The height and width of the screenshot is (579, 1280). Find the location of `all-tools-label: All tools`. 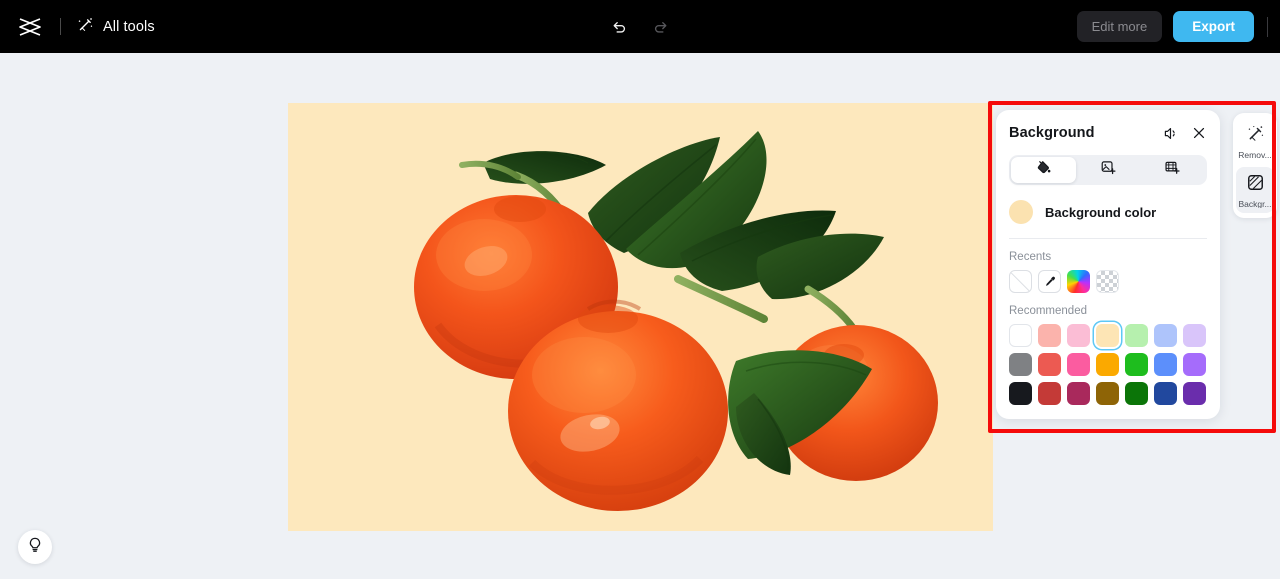

all-tools-label: All tools is located at coordinates (129, 26).